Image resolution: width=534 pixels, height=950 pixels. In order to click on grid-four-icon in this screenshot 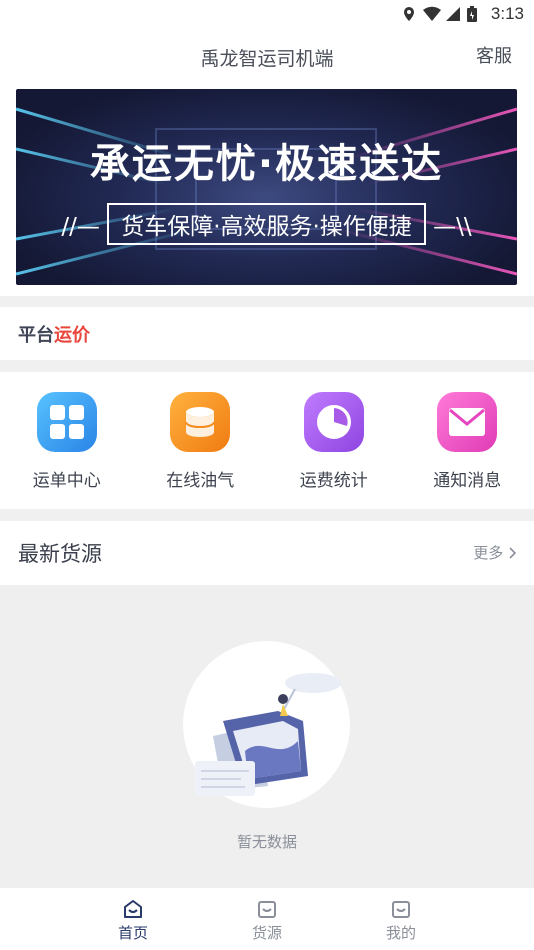, I will do `click(66, 422)`.